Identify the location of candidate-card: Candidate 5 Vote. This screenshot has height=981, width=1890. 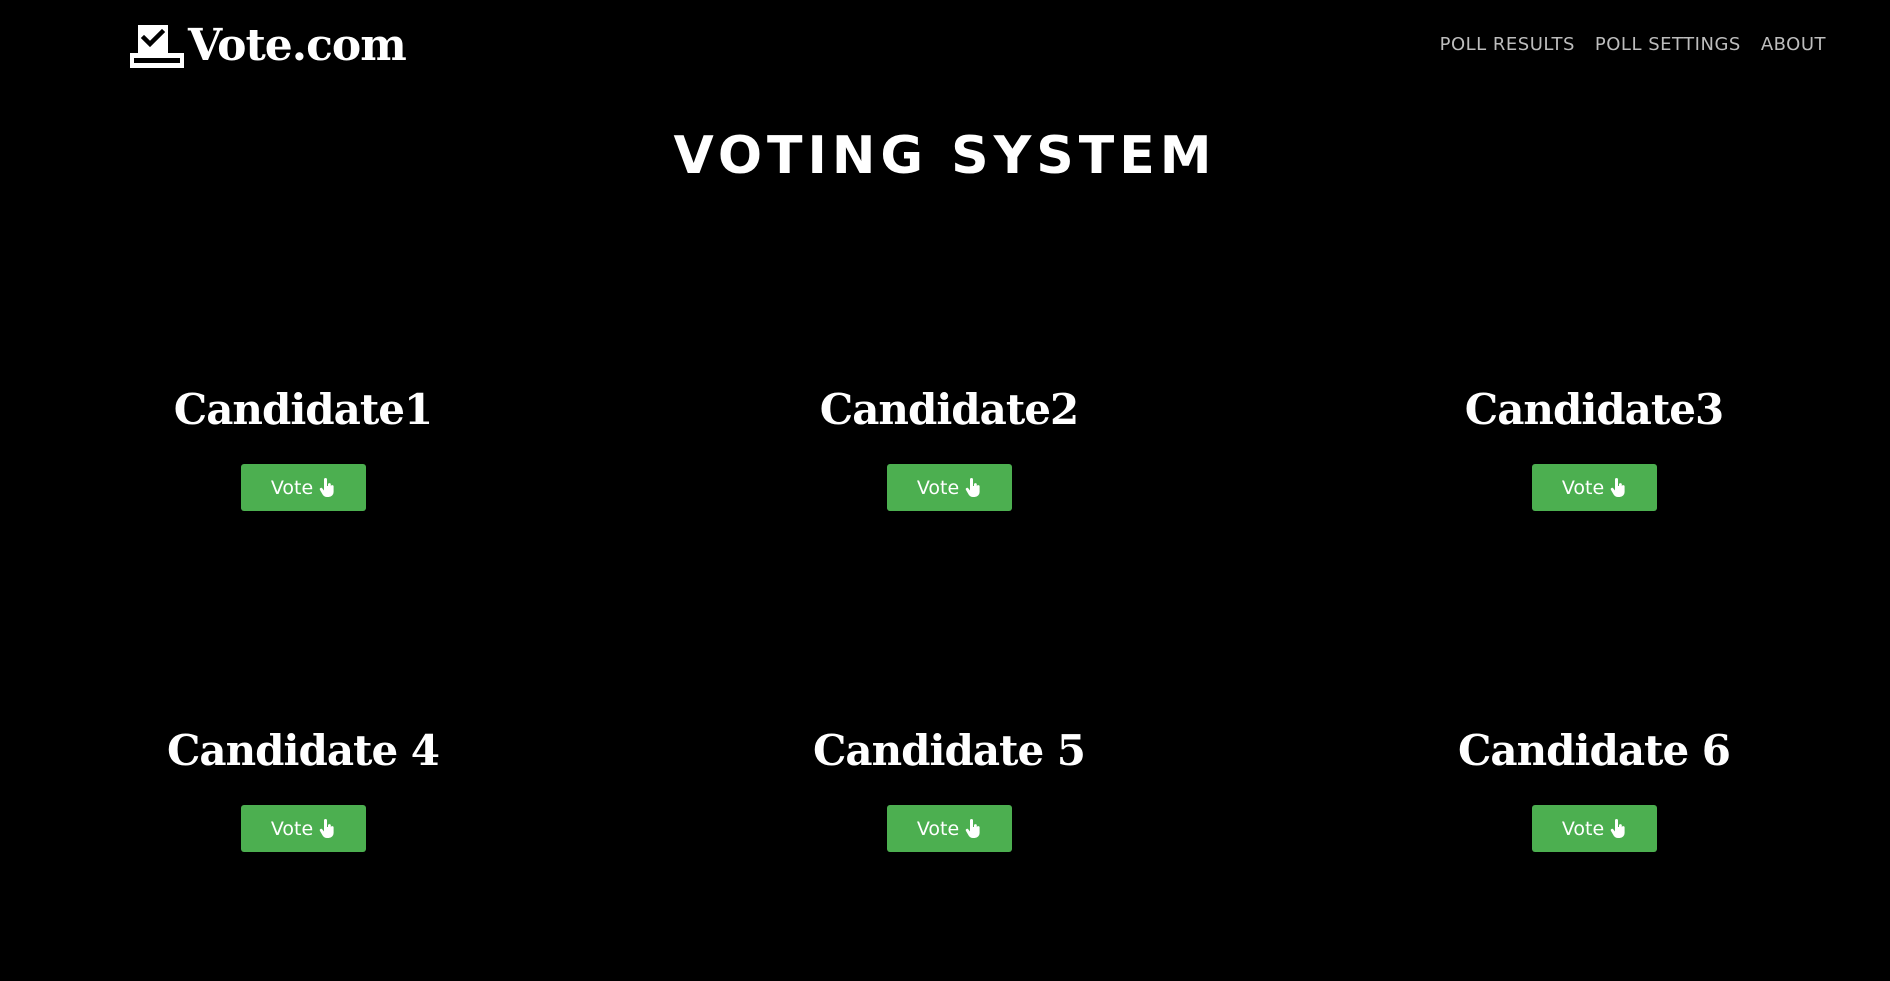
(949, 787).